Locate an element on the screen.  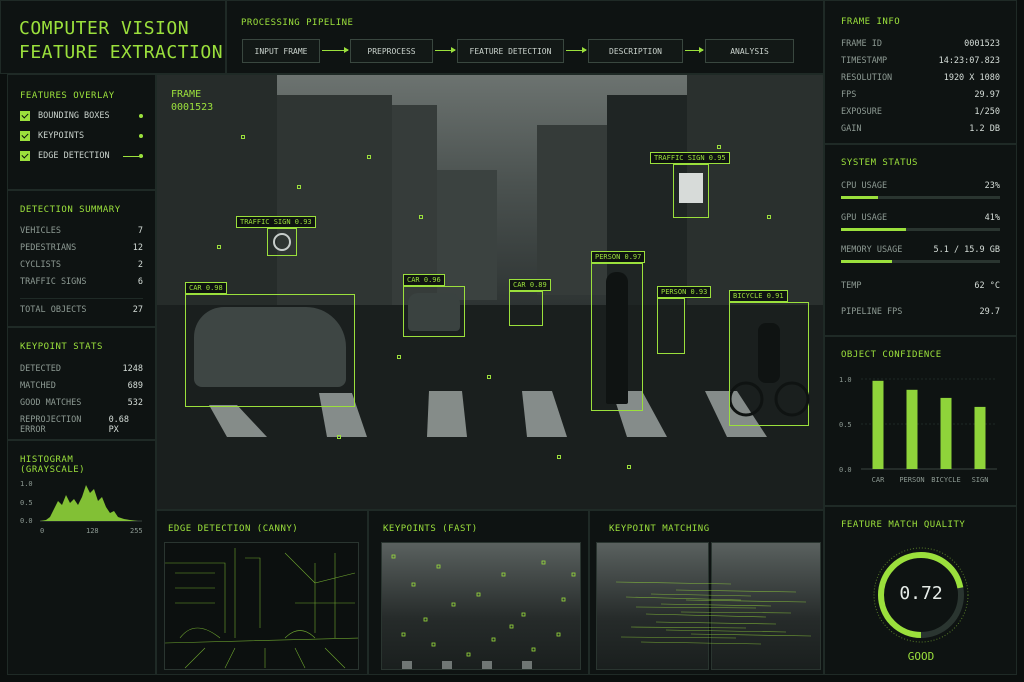
pipeline-step-feature-detection: FEATURE DETECTION is located at coordinates (510, 51).